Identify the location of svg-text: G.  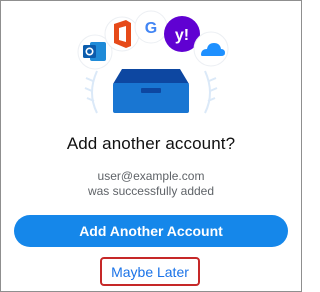
(151, 28).